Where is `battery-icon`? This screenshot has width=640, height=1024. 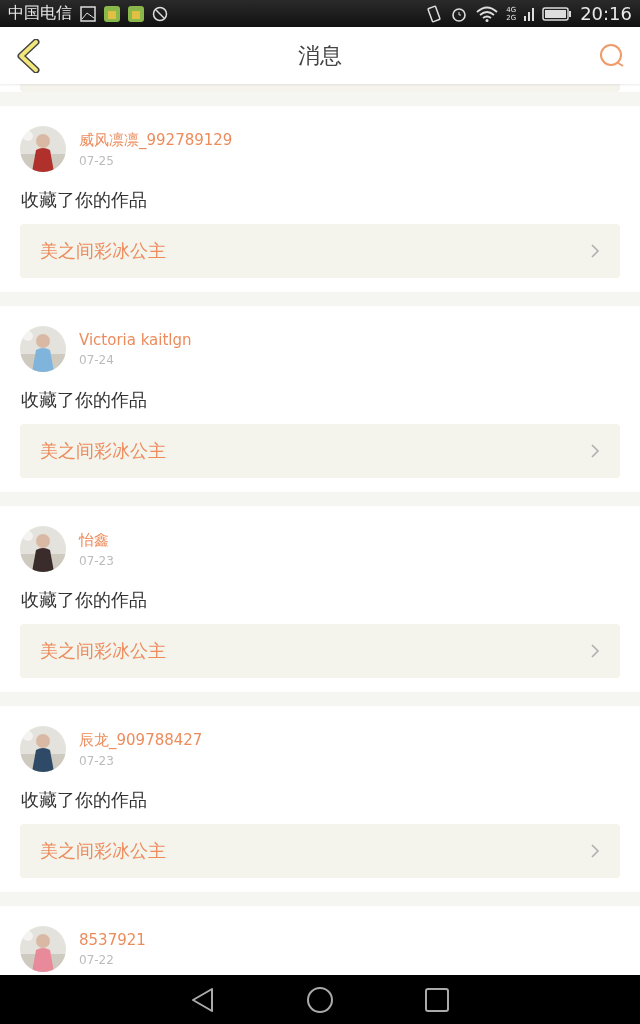 battery-icon is located at coordinates (557, 13).